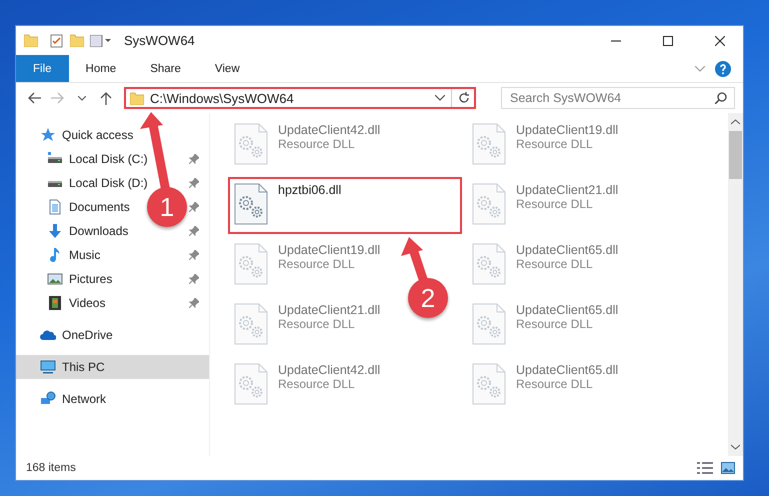 The height and width of the screenshot is (496, 769). What do you see at coordinates (345, 205) in the screenshot?
I see `file-item: hpztbi06.dll` at bounding box center [345, 205].